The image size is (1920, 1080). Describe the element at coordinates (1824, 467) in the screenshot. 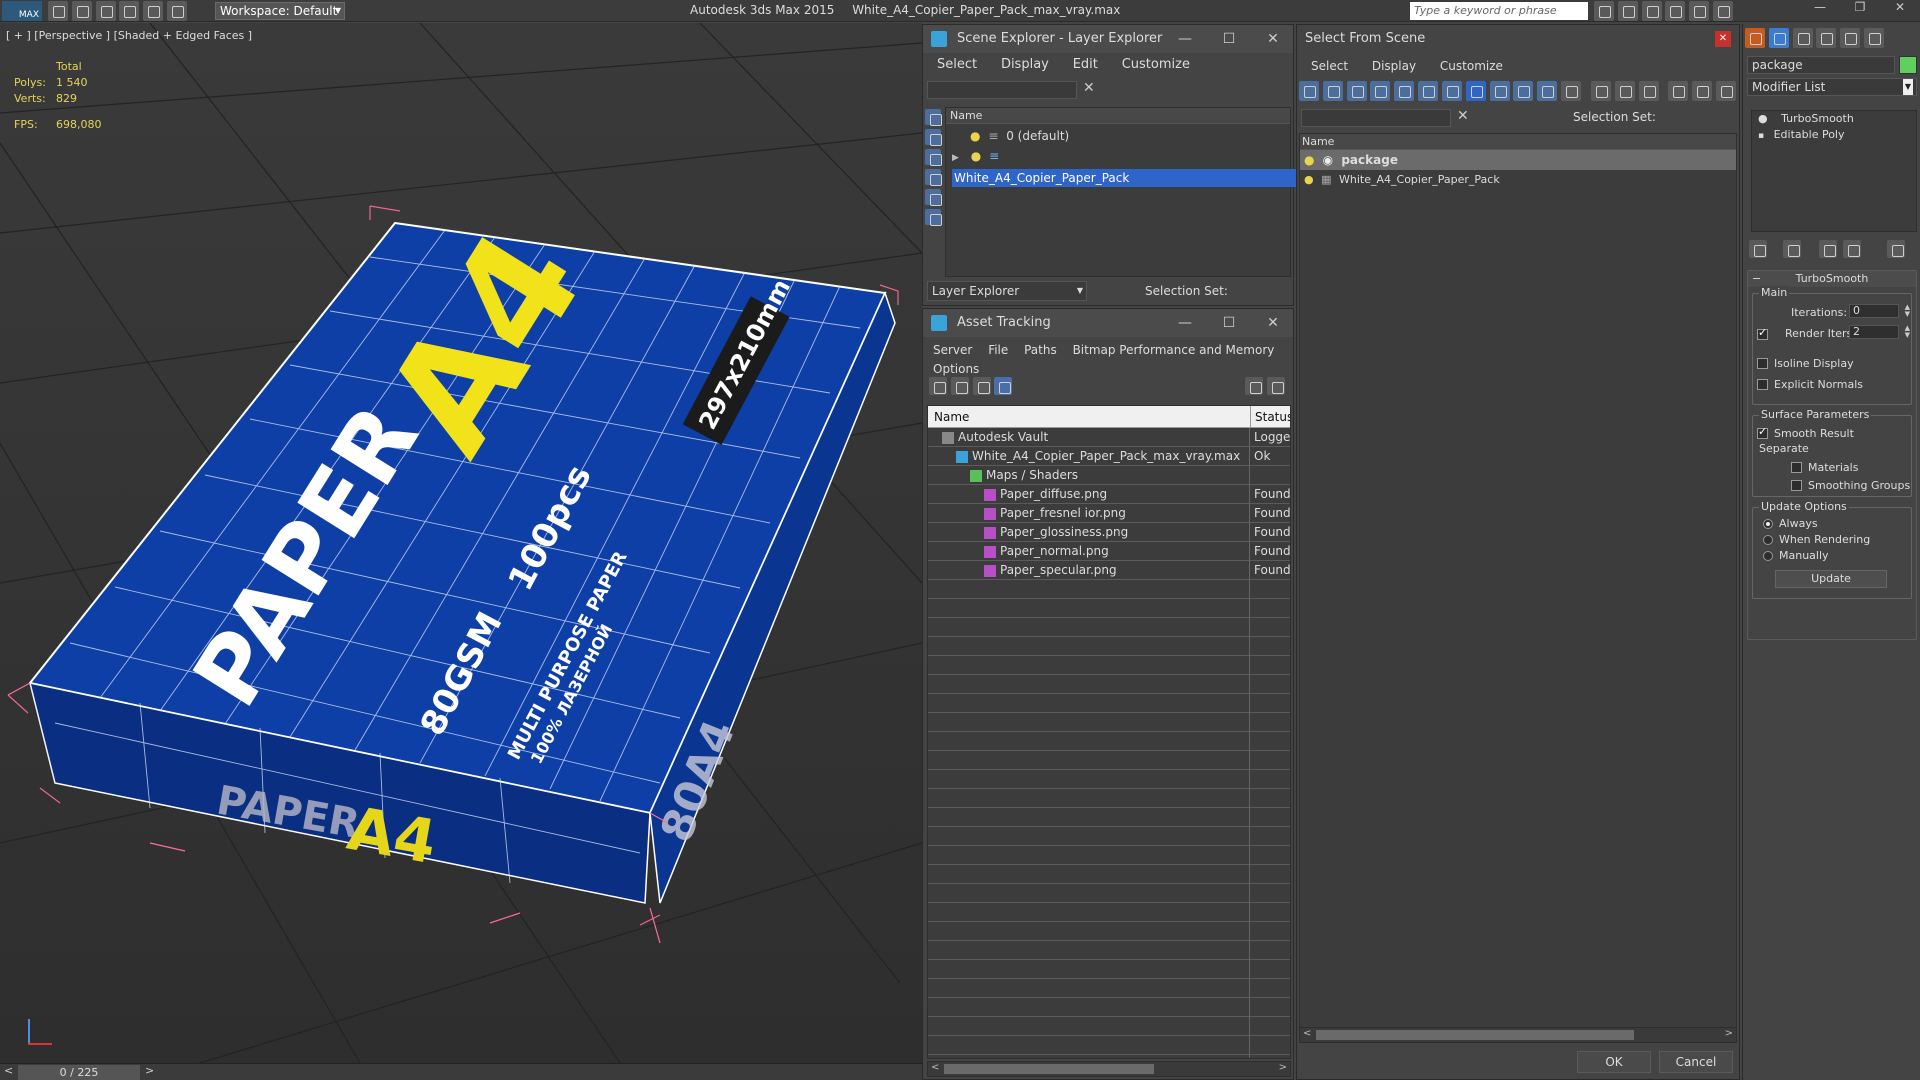

I see `materials-checkbox: Materials` at that location.